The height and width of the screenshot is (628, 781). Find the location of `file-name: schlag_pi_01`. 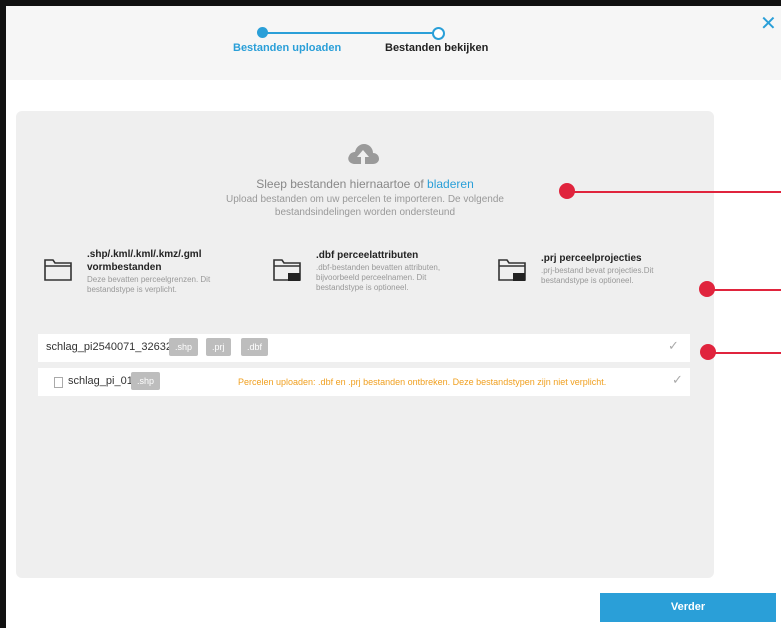

file-name: schlag_pi_01 is located at coordinates (100, 381).